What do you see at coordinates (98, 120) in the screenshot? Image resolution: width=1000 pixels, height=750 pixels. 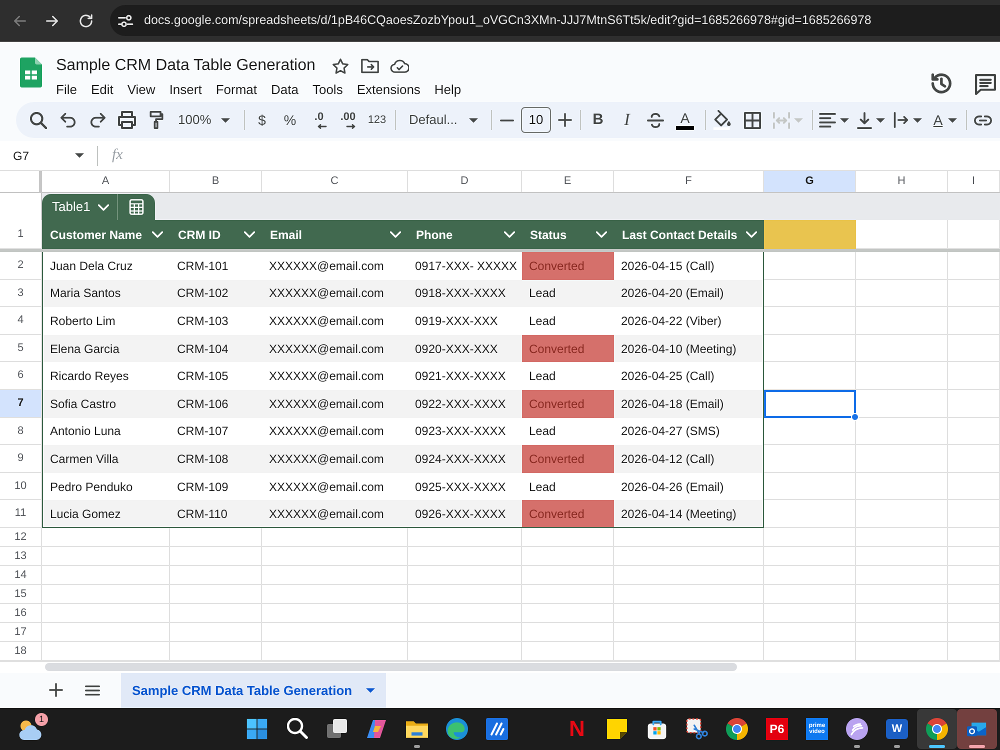 I see `redo-icon` at bounding box center [98, 120].